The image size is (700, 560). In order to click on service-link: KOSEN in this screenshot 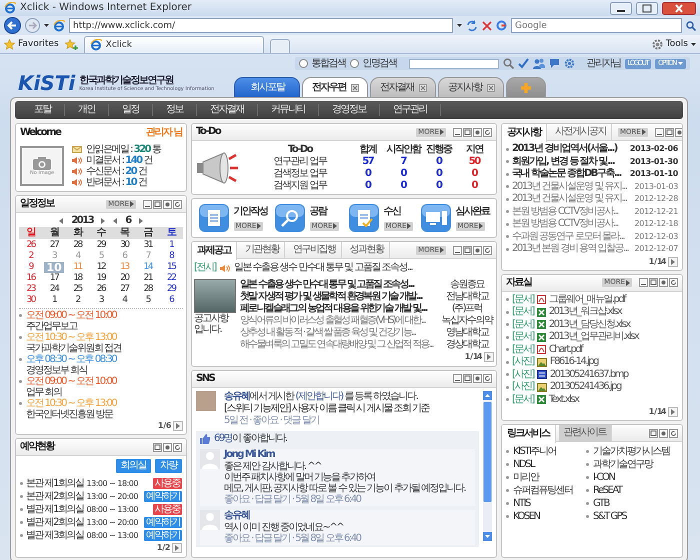, I will do `click(526, 516)`.